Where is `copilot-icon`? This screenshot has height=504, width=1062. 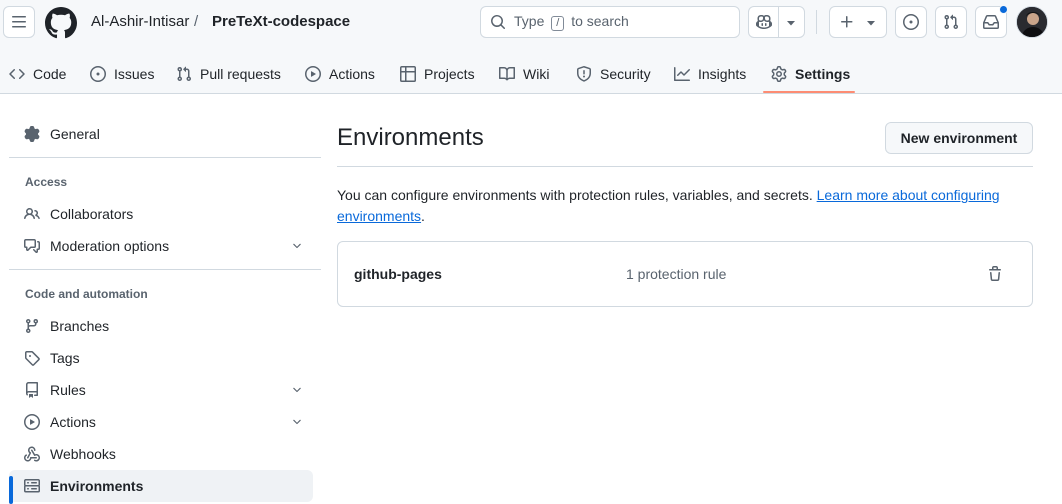
copilot-icon is located at coordinates (764, 22).